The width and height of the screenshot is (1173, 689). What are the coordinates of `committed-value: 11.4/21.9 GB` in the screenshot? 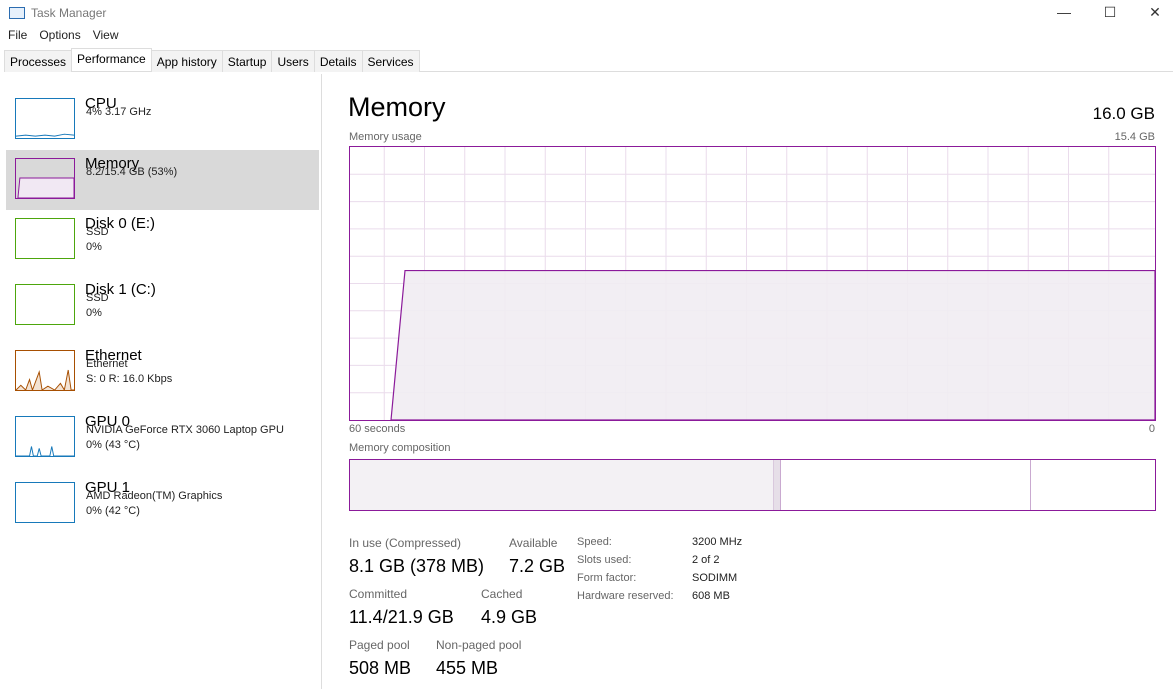 It's located at (401, 617).